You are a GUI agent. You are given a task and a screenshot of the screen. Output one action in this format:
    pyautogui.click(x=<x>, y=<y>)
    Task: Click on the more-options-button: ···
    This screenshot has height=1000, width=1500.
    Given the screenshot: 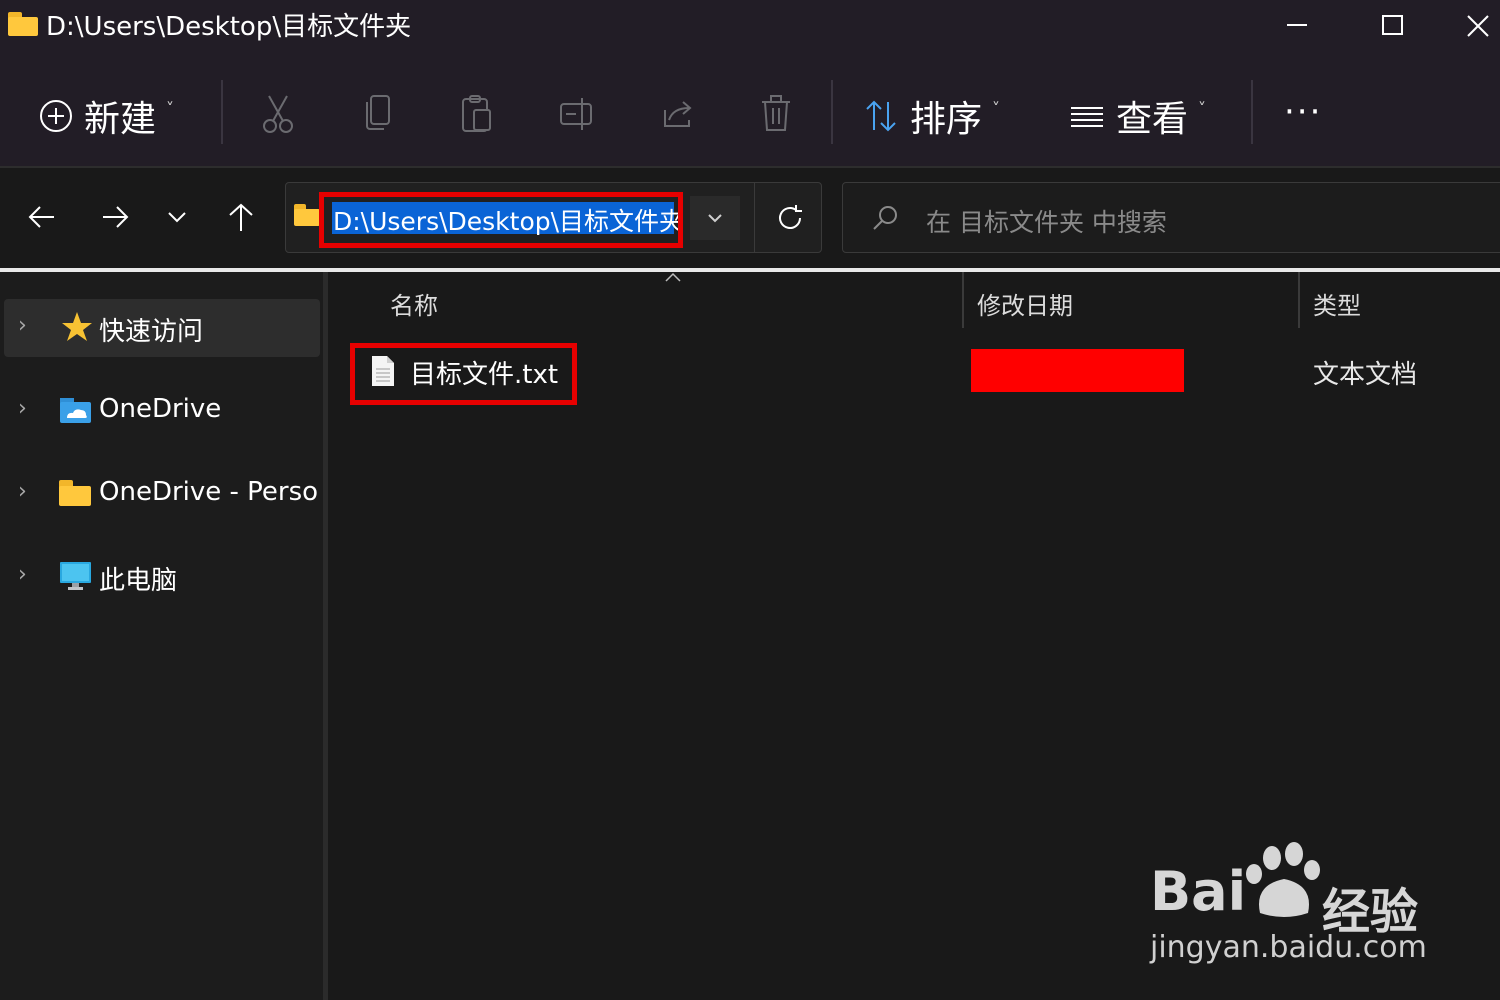 What is the action you would take?
    pyautogui.click(x=1303, y=112)
    